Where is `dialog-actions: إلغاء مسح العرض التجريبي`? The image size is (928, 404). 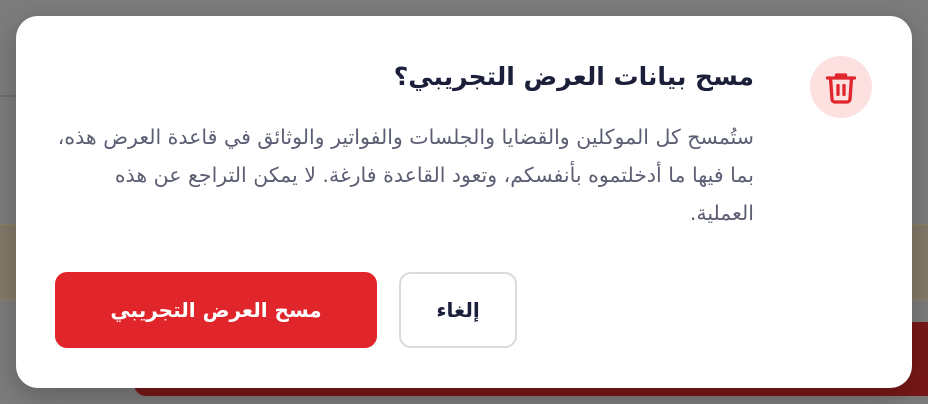
dialog-actions: إلغاء مسح العرض التجريبي is located at coordinates (286, 310).